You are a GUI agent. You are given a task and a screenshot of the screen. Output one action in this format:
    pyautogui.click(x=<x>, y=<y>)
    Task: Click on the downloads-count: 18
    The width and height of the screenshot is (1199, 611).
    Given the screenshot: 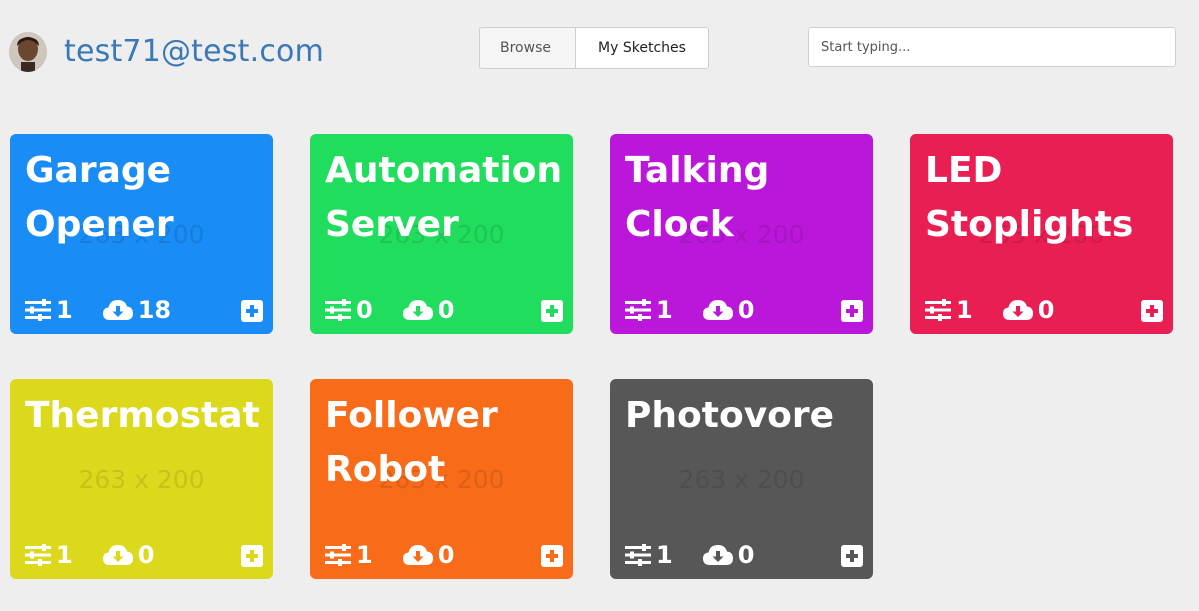 What is the action you would take?
    pyautogui.click(x=154, y=310)
    